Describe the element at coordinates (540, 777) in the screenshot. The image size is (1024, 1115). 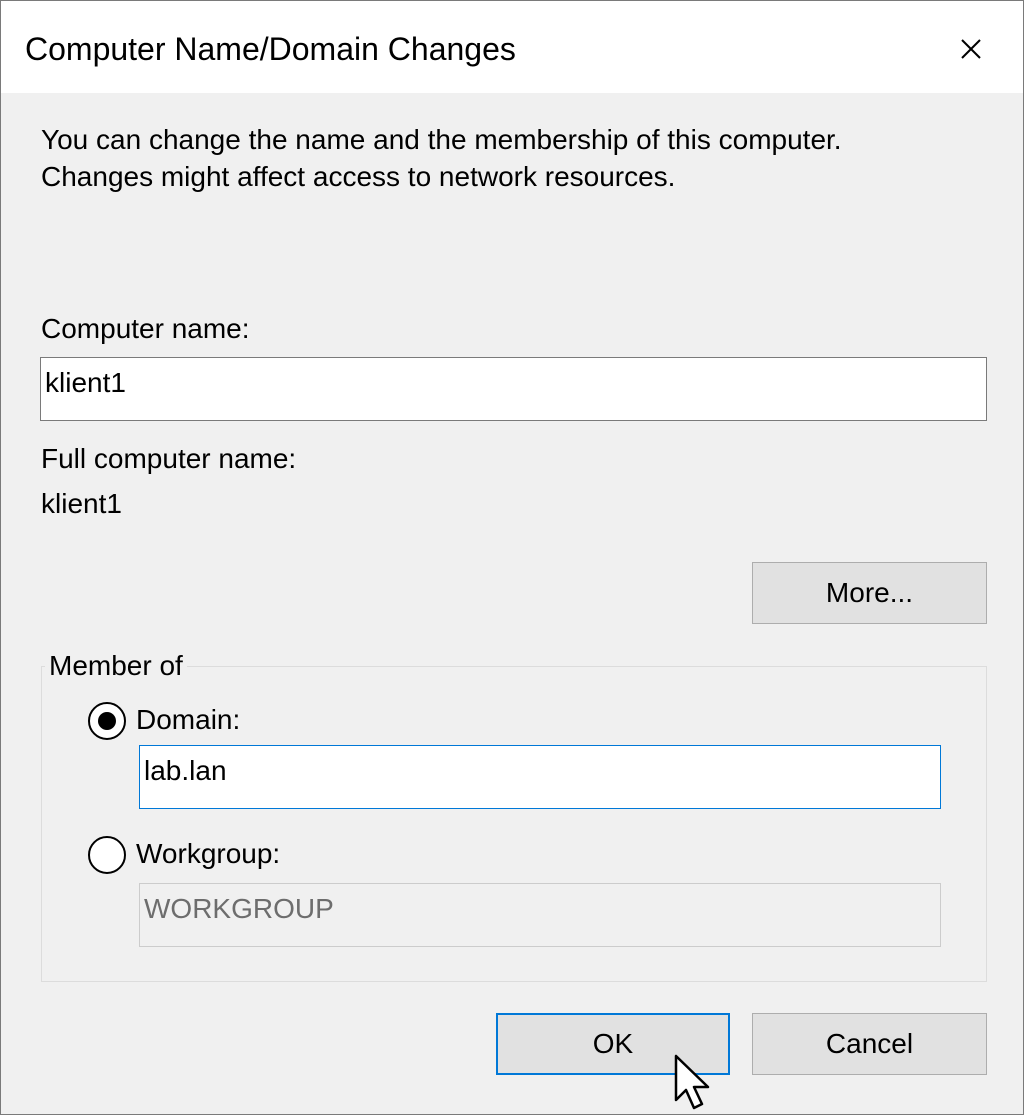
I see `domain-input: lab.lan` at that location.